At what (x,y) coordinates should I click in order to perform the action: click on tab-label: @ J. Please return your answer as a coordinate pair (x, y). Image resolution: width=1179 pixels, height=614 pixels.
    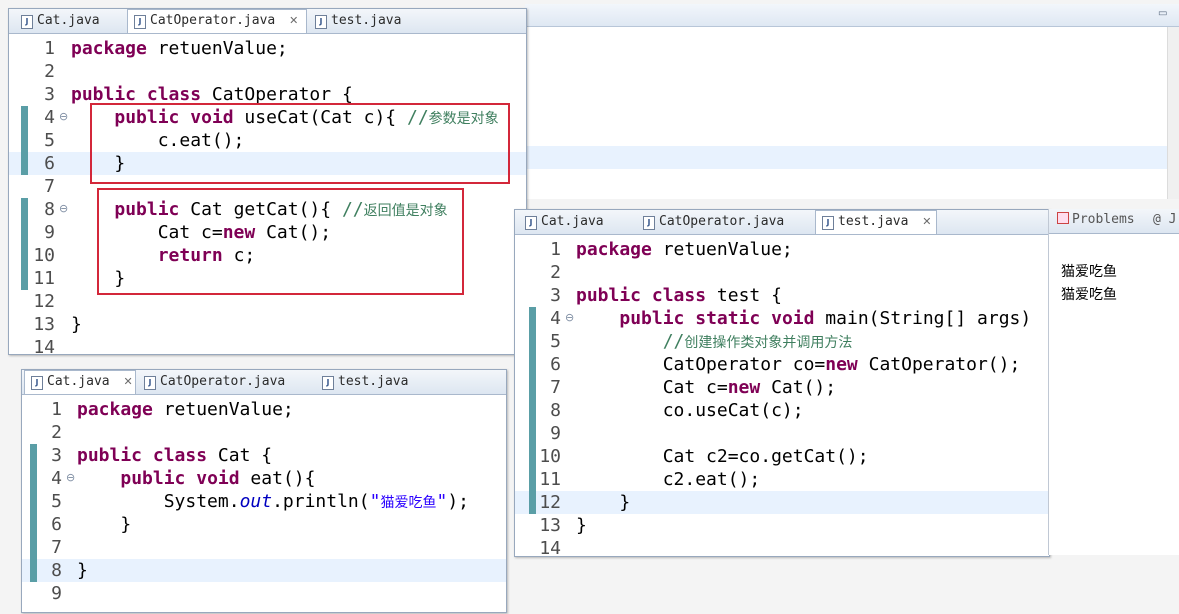
    Looking at the image, I should click on (1165, 219).